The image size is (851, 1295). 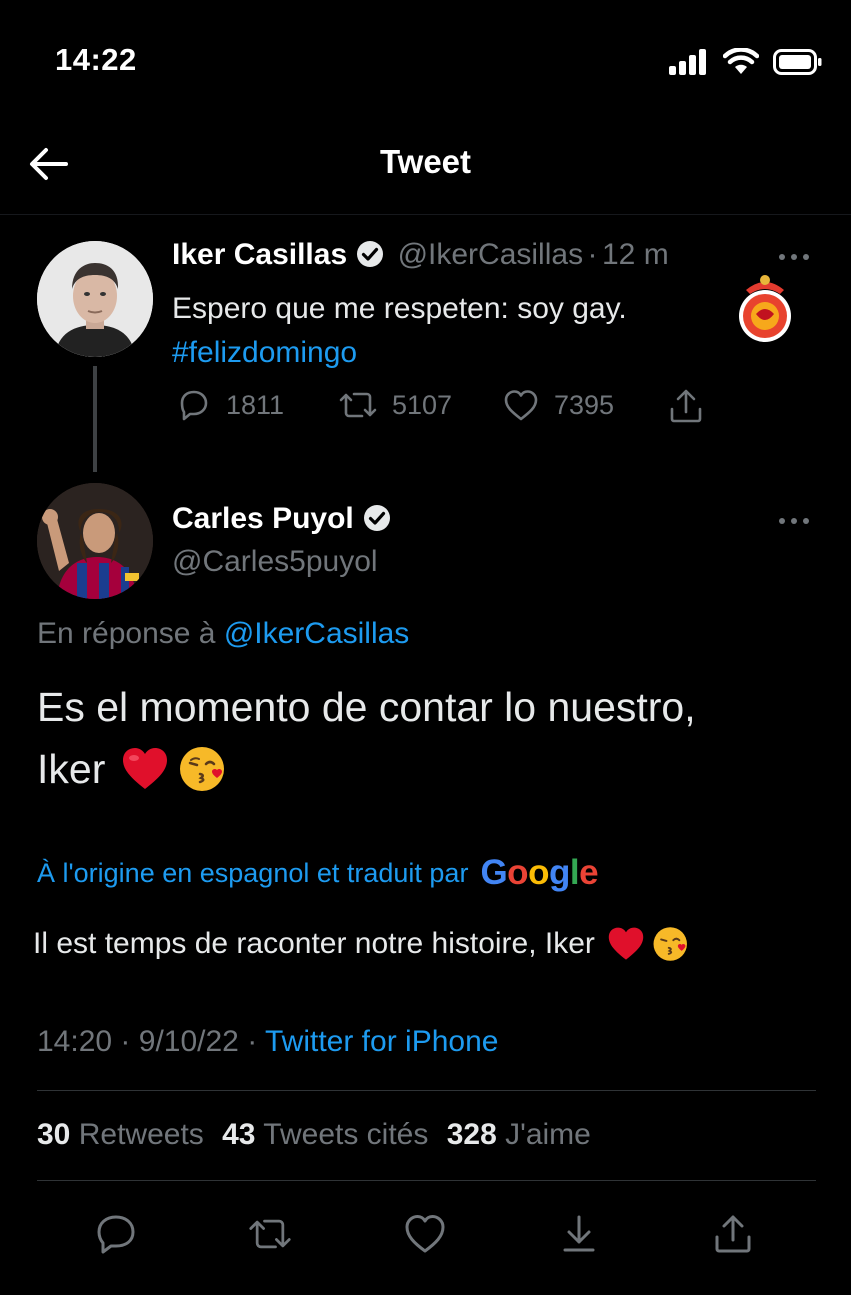 What do you see at coordinates (584, 404) in the screenshot?
I see `like-count: 7395` at bounding box center [584, 404].